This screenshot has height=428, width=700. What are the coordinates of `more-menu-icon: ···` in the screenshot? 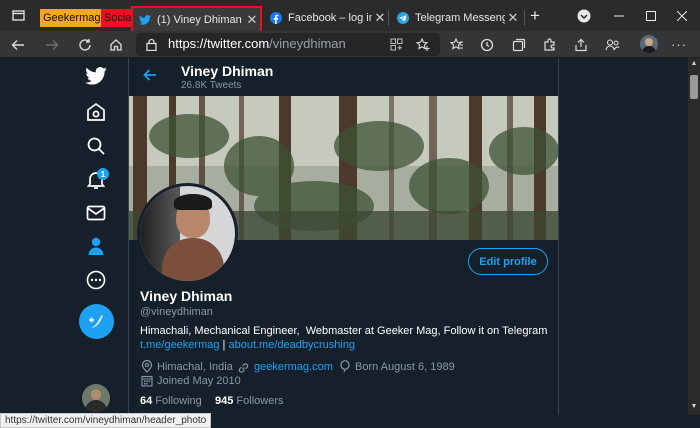 It's located at (679, 44).